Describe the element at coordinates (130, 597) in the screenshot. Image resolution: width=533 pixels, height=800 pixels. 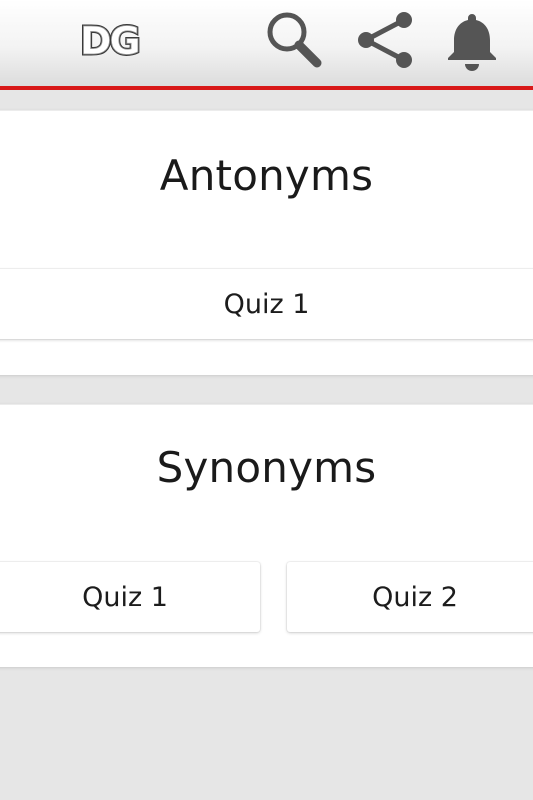
I see `synonyms-quiz-1-button: Quiz 1` at that location.